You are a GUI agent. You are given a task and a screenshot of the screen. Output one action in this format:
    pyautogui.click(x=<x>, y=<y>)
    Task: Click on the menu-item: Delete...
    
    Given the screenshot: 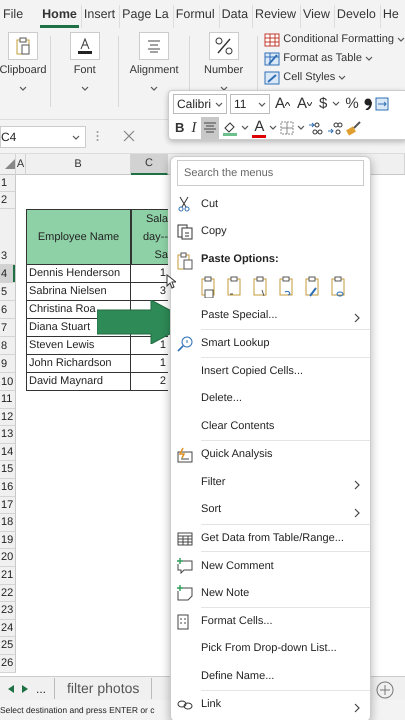 What is the action you would take?
    pyautogui.click(x=270, y=398)
    